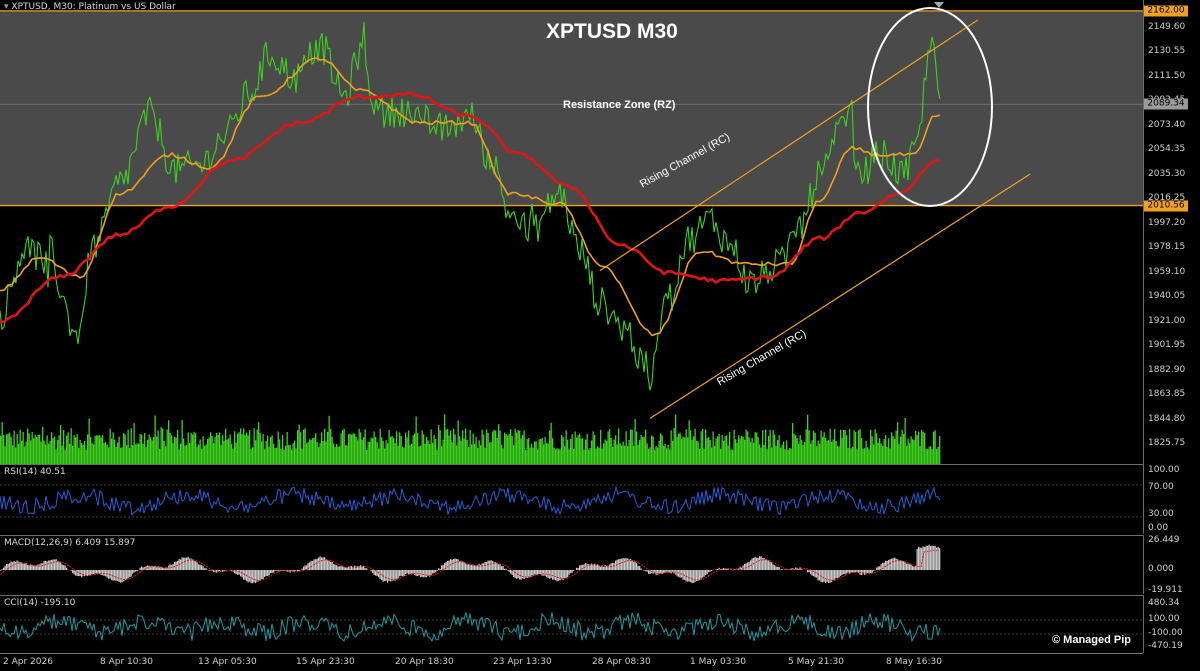 The width and height of the screenshot is (1200, 671). What do you see at coordinates (571, 624) in the screenshot?
I see `cci-pane: CCI(14) -195.10` at bounding box center [571, 624].